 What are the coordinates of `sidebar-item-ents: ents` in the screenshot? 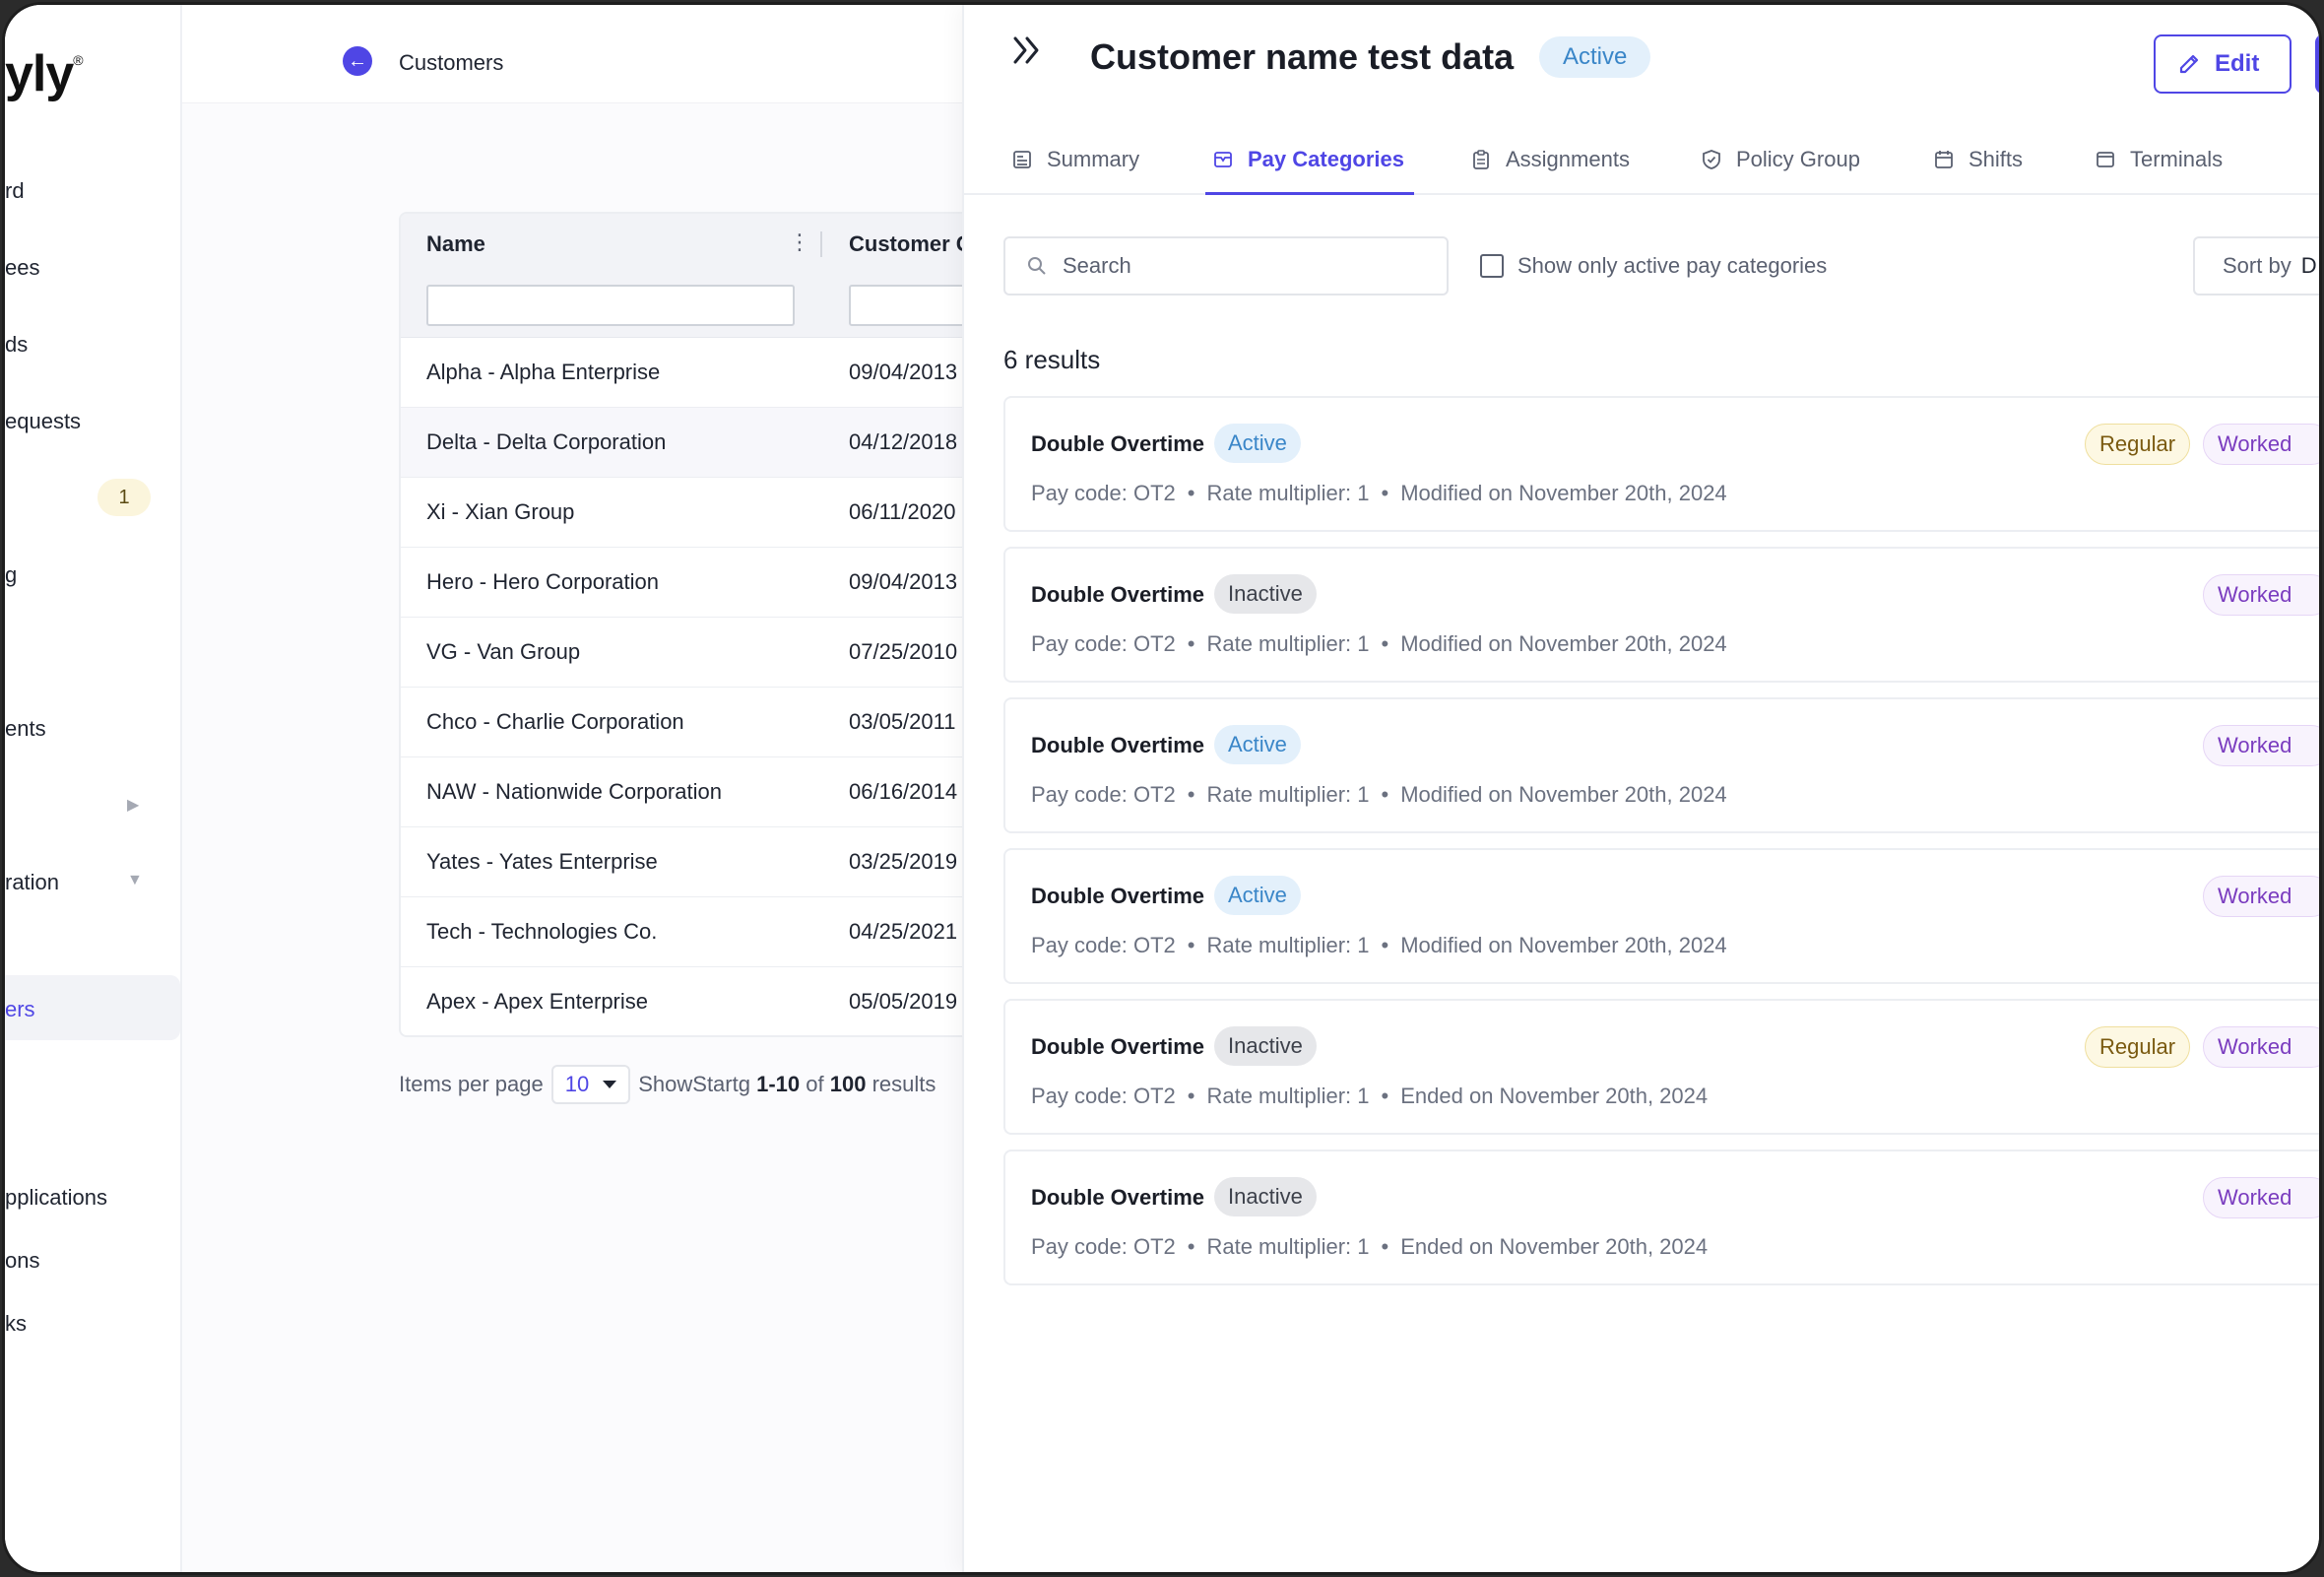 It's located at (26, 729).